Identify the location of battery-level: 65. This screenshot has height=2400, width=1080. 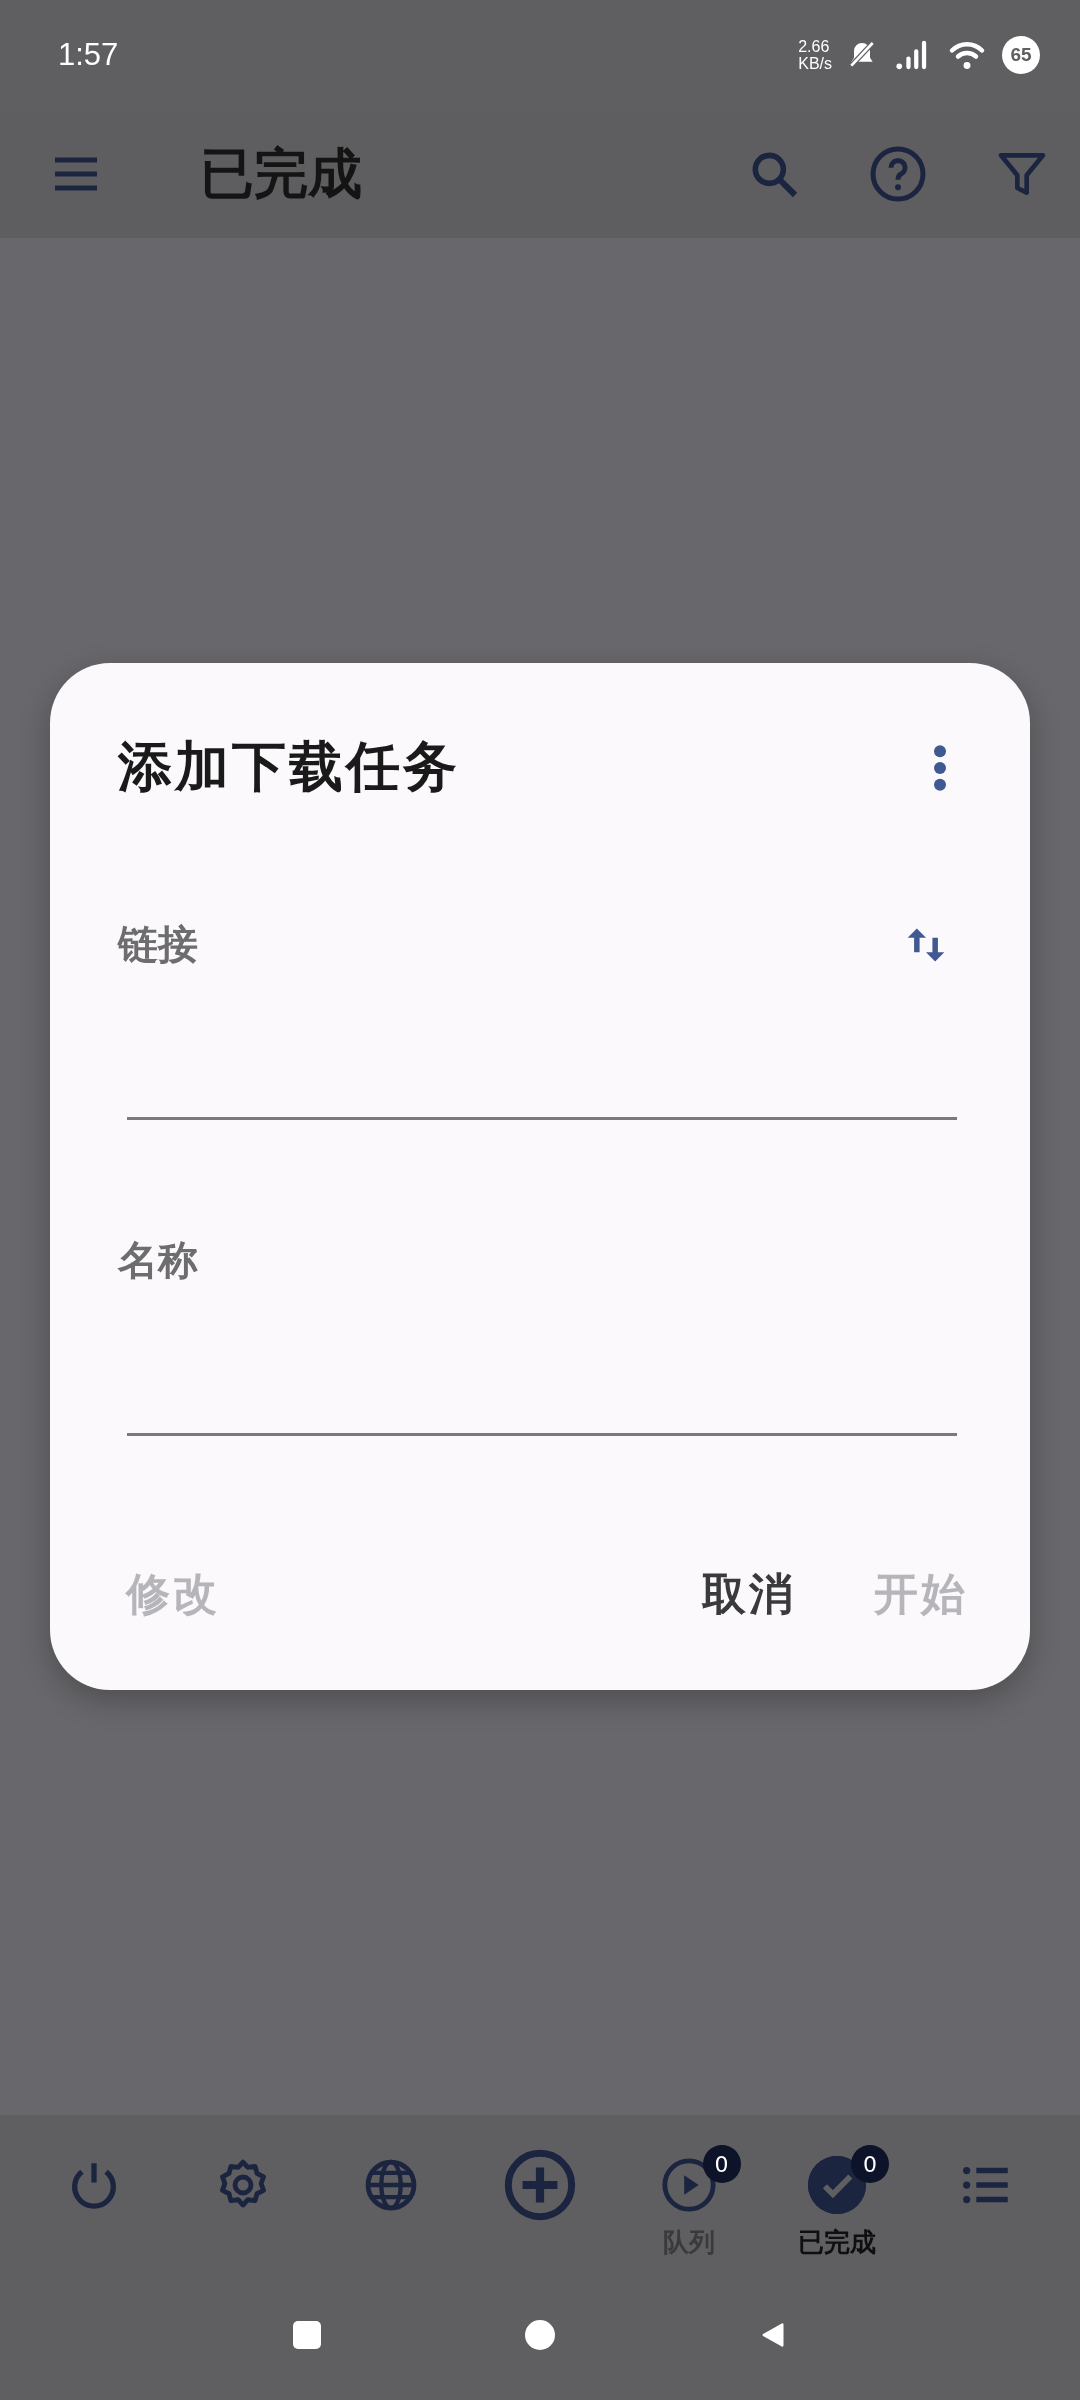
(1021, 55).